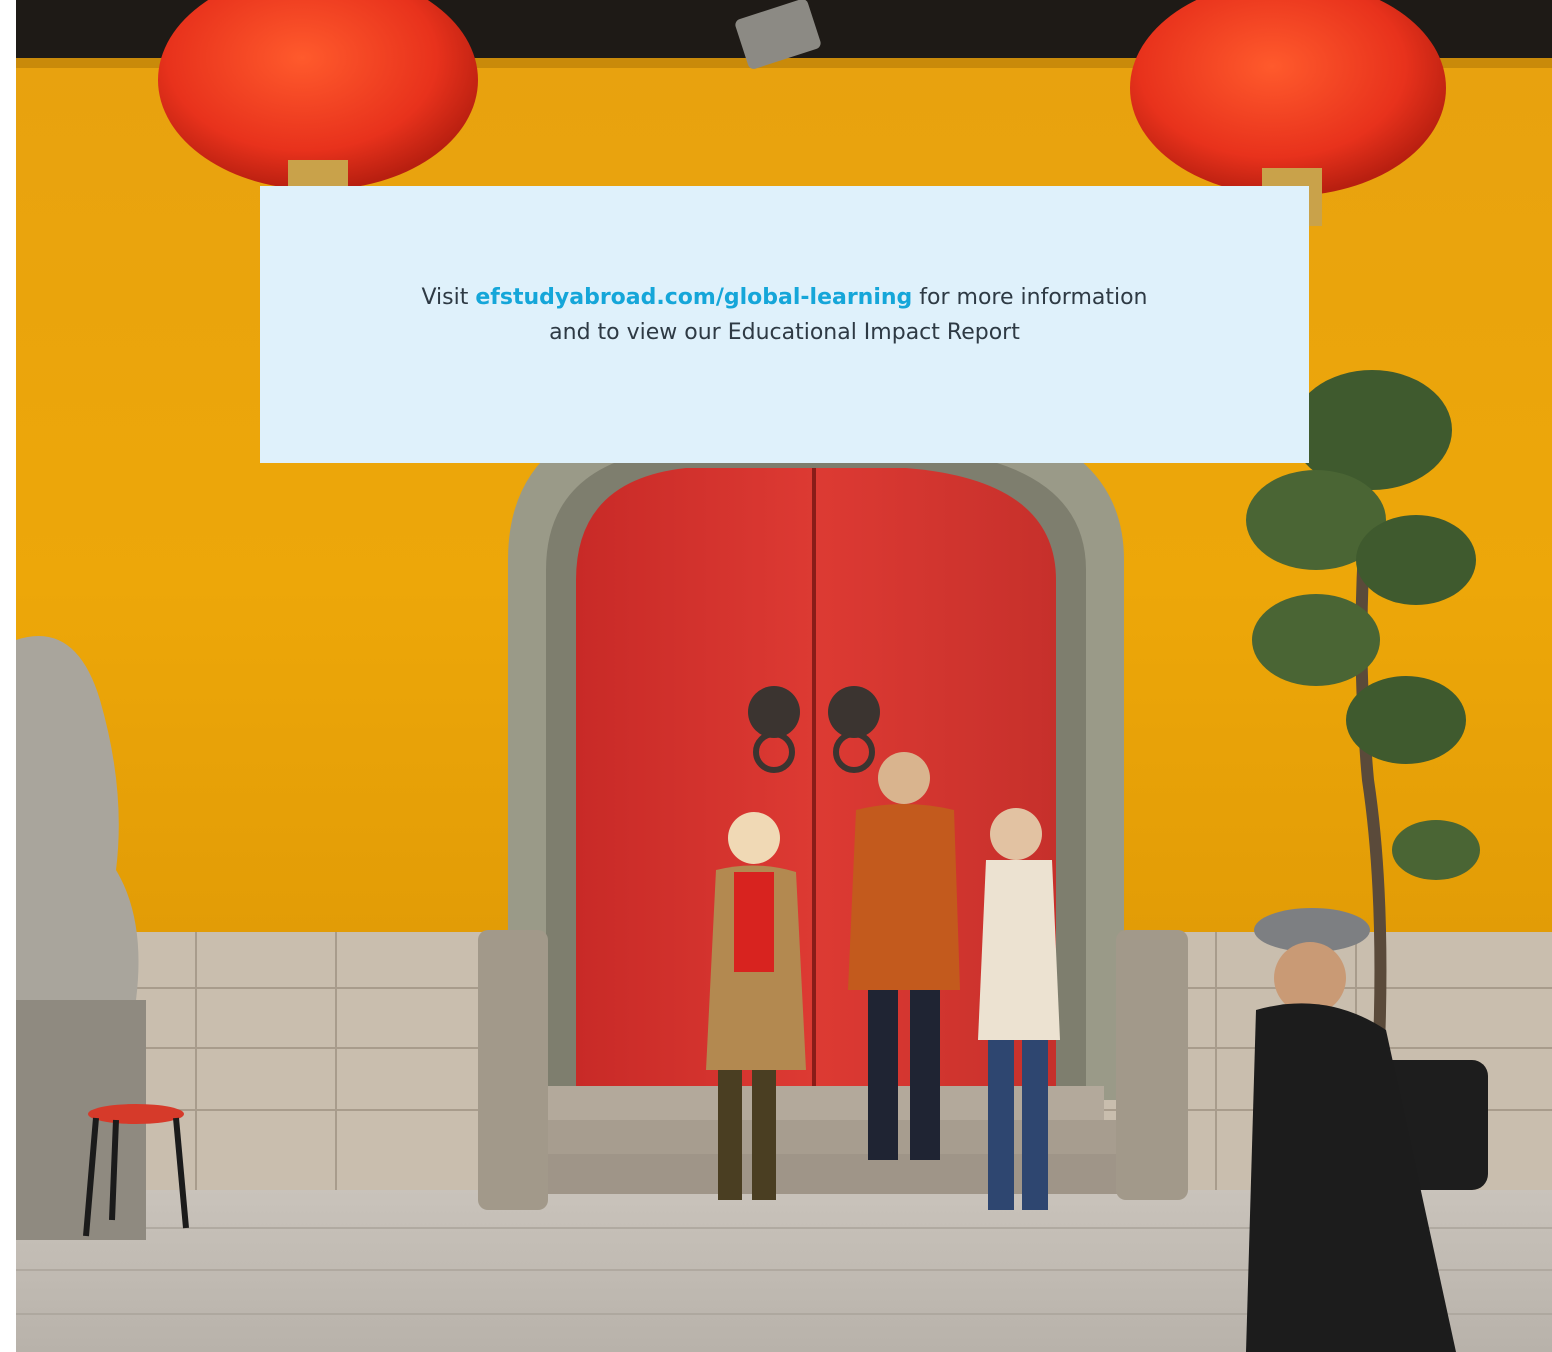 The width and height of the screenshot is (1552, 1352). I want to click on stone-block-left, so click(513, 1070).